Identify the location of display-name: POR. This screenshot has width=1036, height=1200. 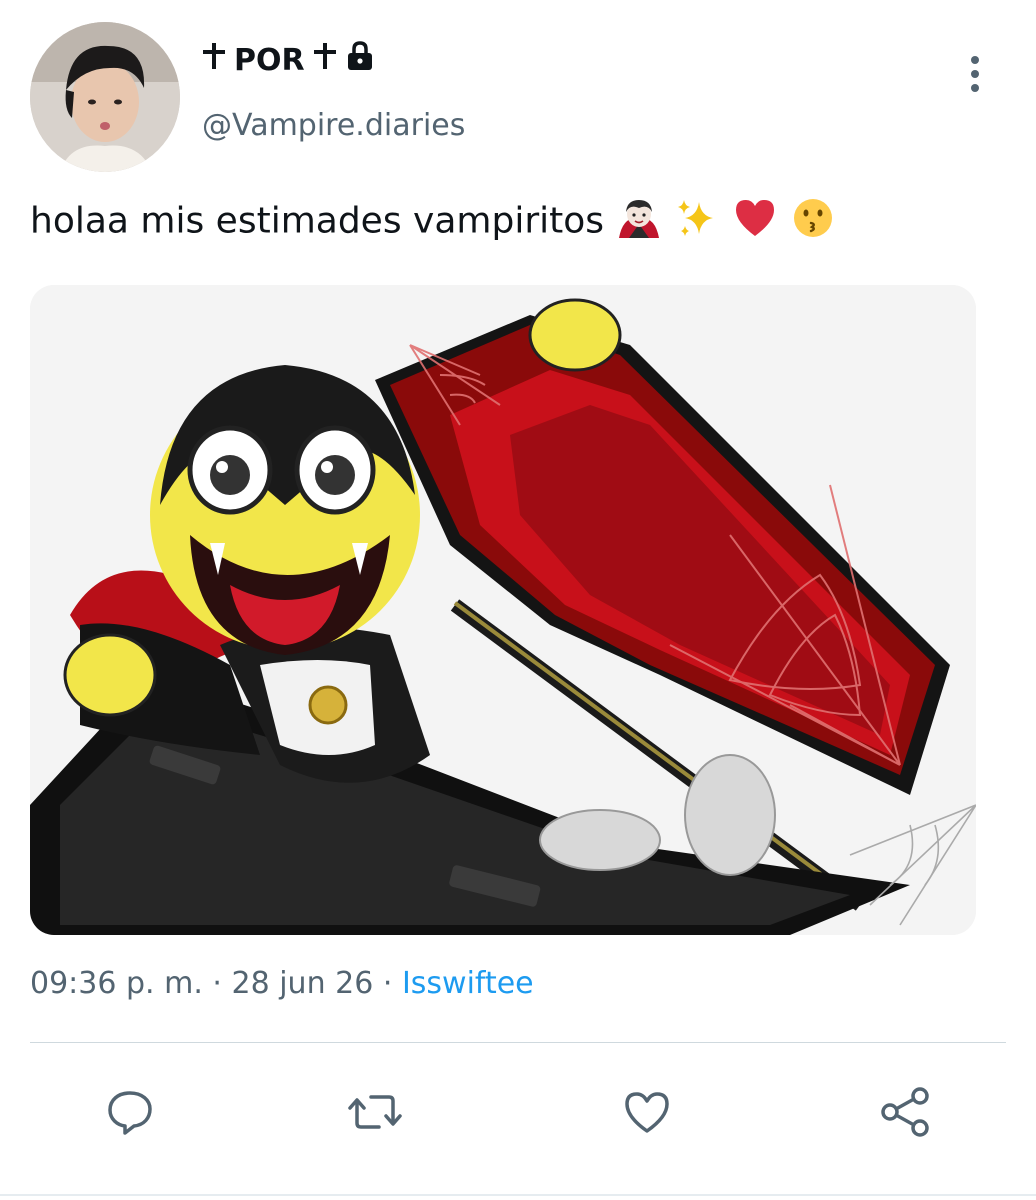
(287, 60).